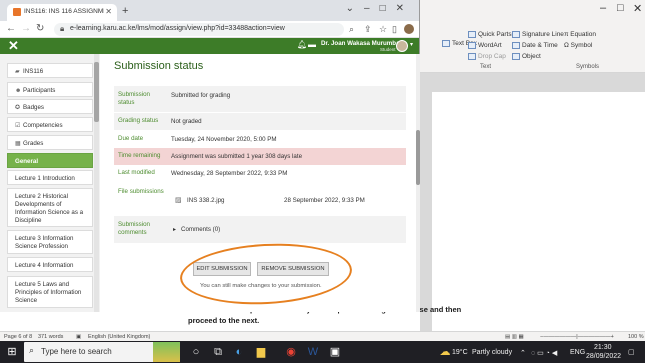 This screenshot has height=363, width=645. I want to click on page-scrollbar-thumb, so click(418, 157).